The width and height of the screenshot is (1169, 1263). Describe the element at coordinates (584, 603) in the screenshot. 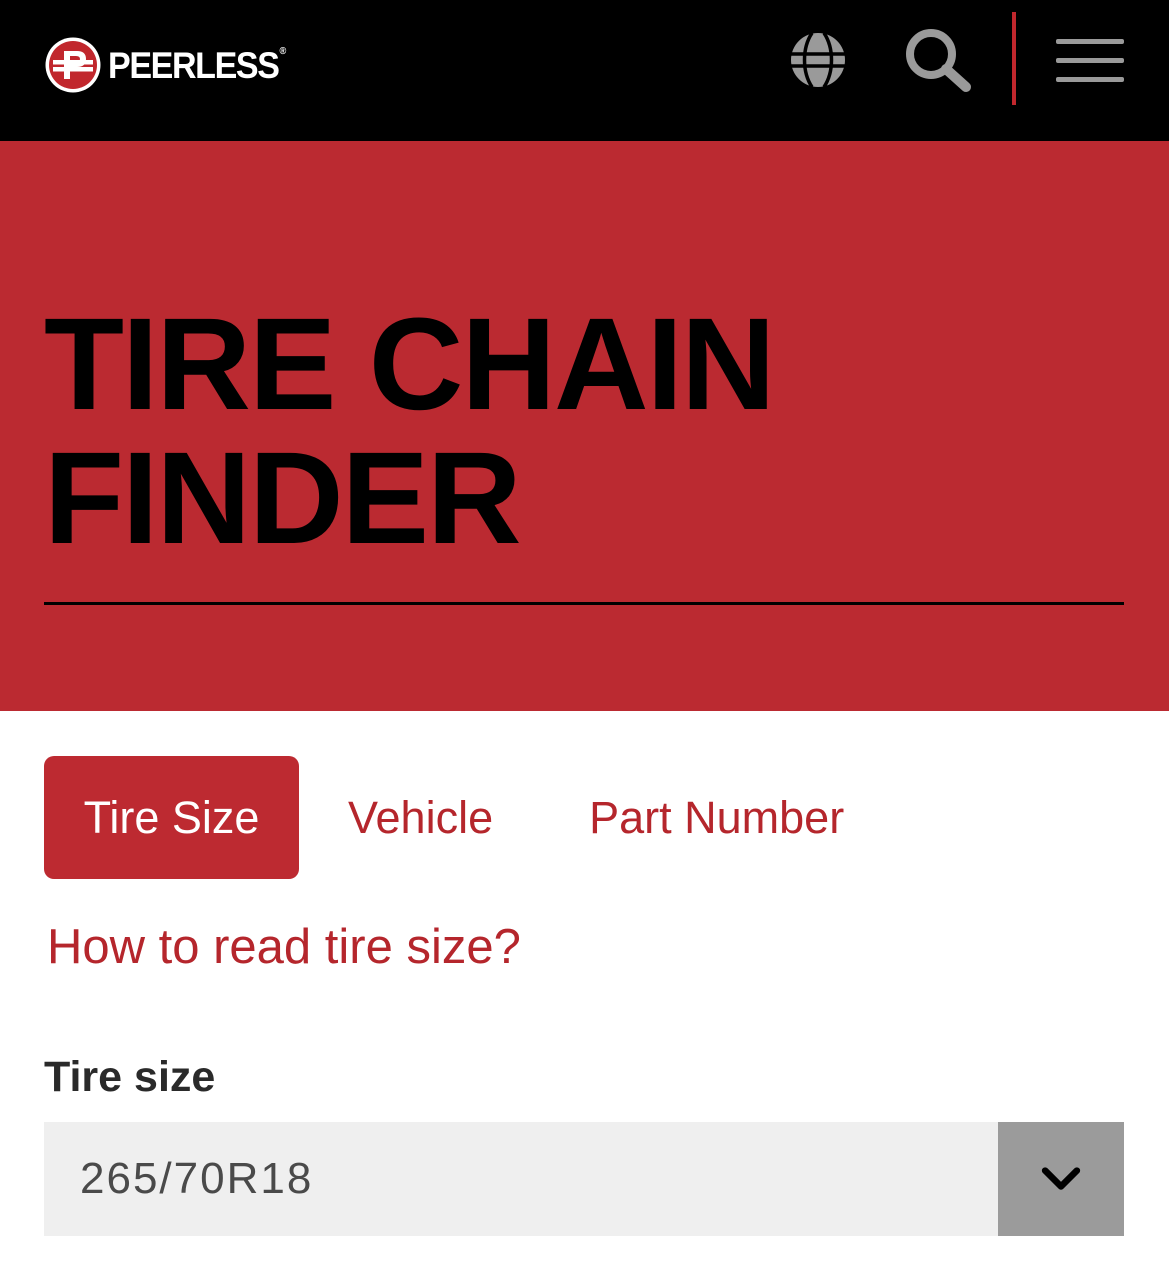

I see `title-underline` at that location.